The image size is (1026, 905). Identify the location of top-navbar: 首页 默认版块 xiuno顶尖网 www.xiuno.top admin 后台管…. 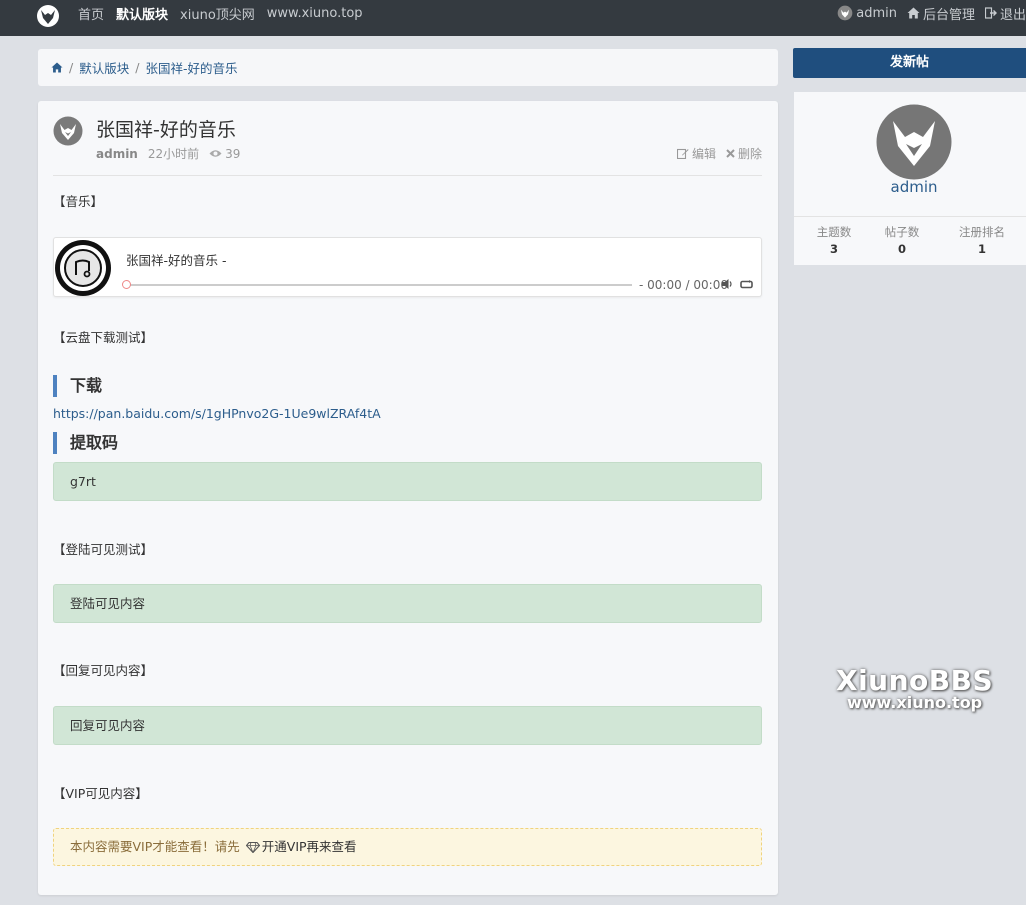
(513, 18).